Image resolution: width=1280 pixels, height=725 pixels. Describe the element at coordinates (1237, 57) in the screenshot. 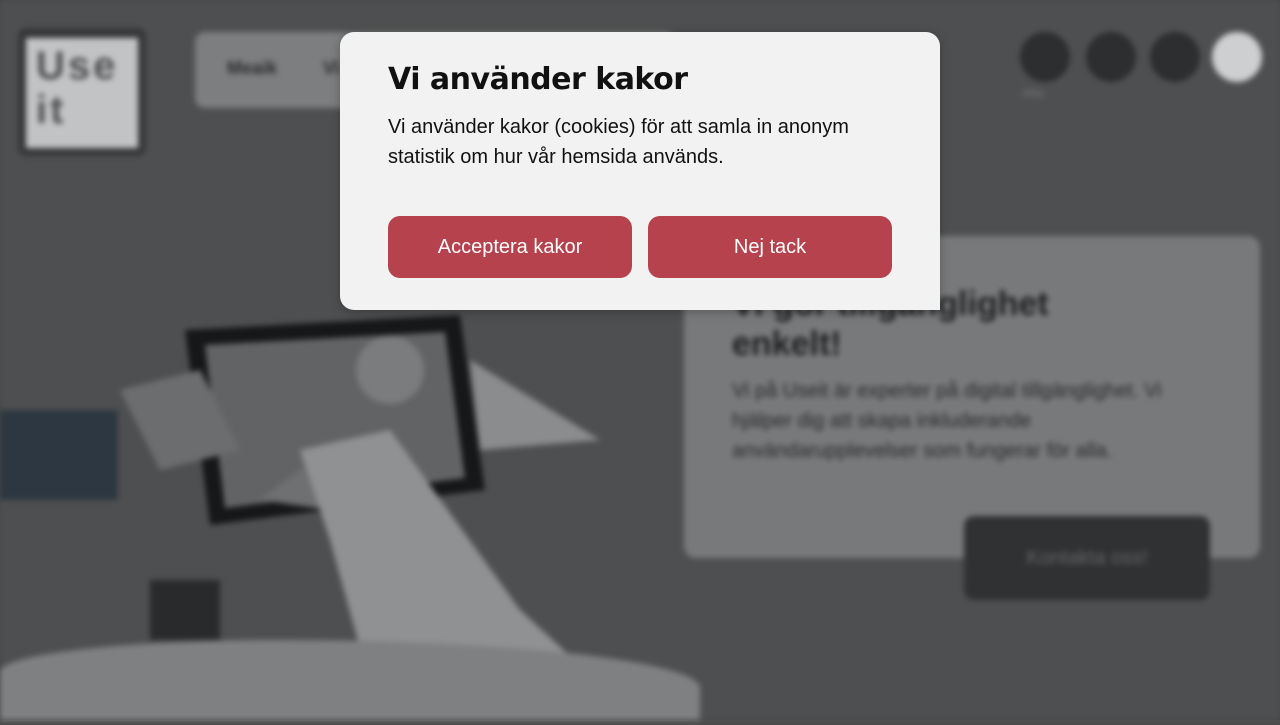

I see `phone-icon` at that location.